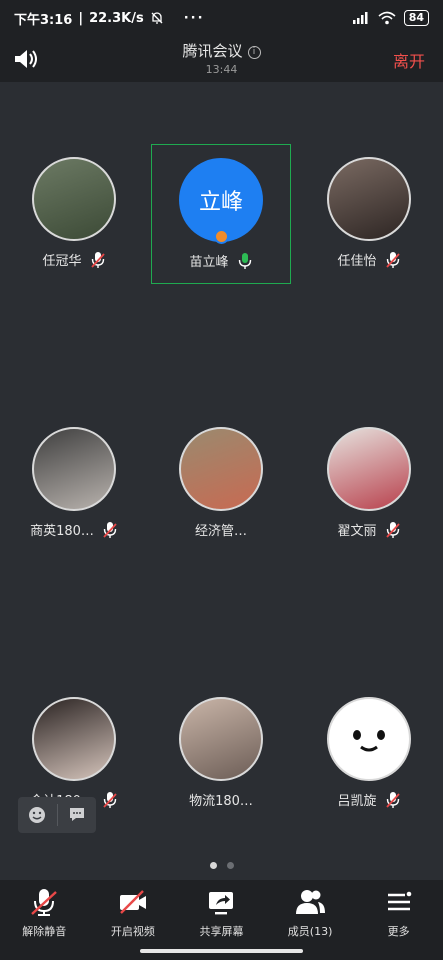 The width and height of the screenshot is (443, 960). I want to click on chat-button, so click(76, 815).